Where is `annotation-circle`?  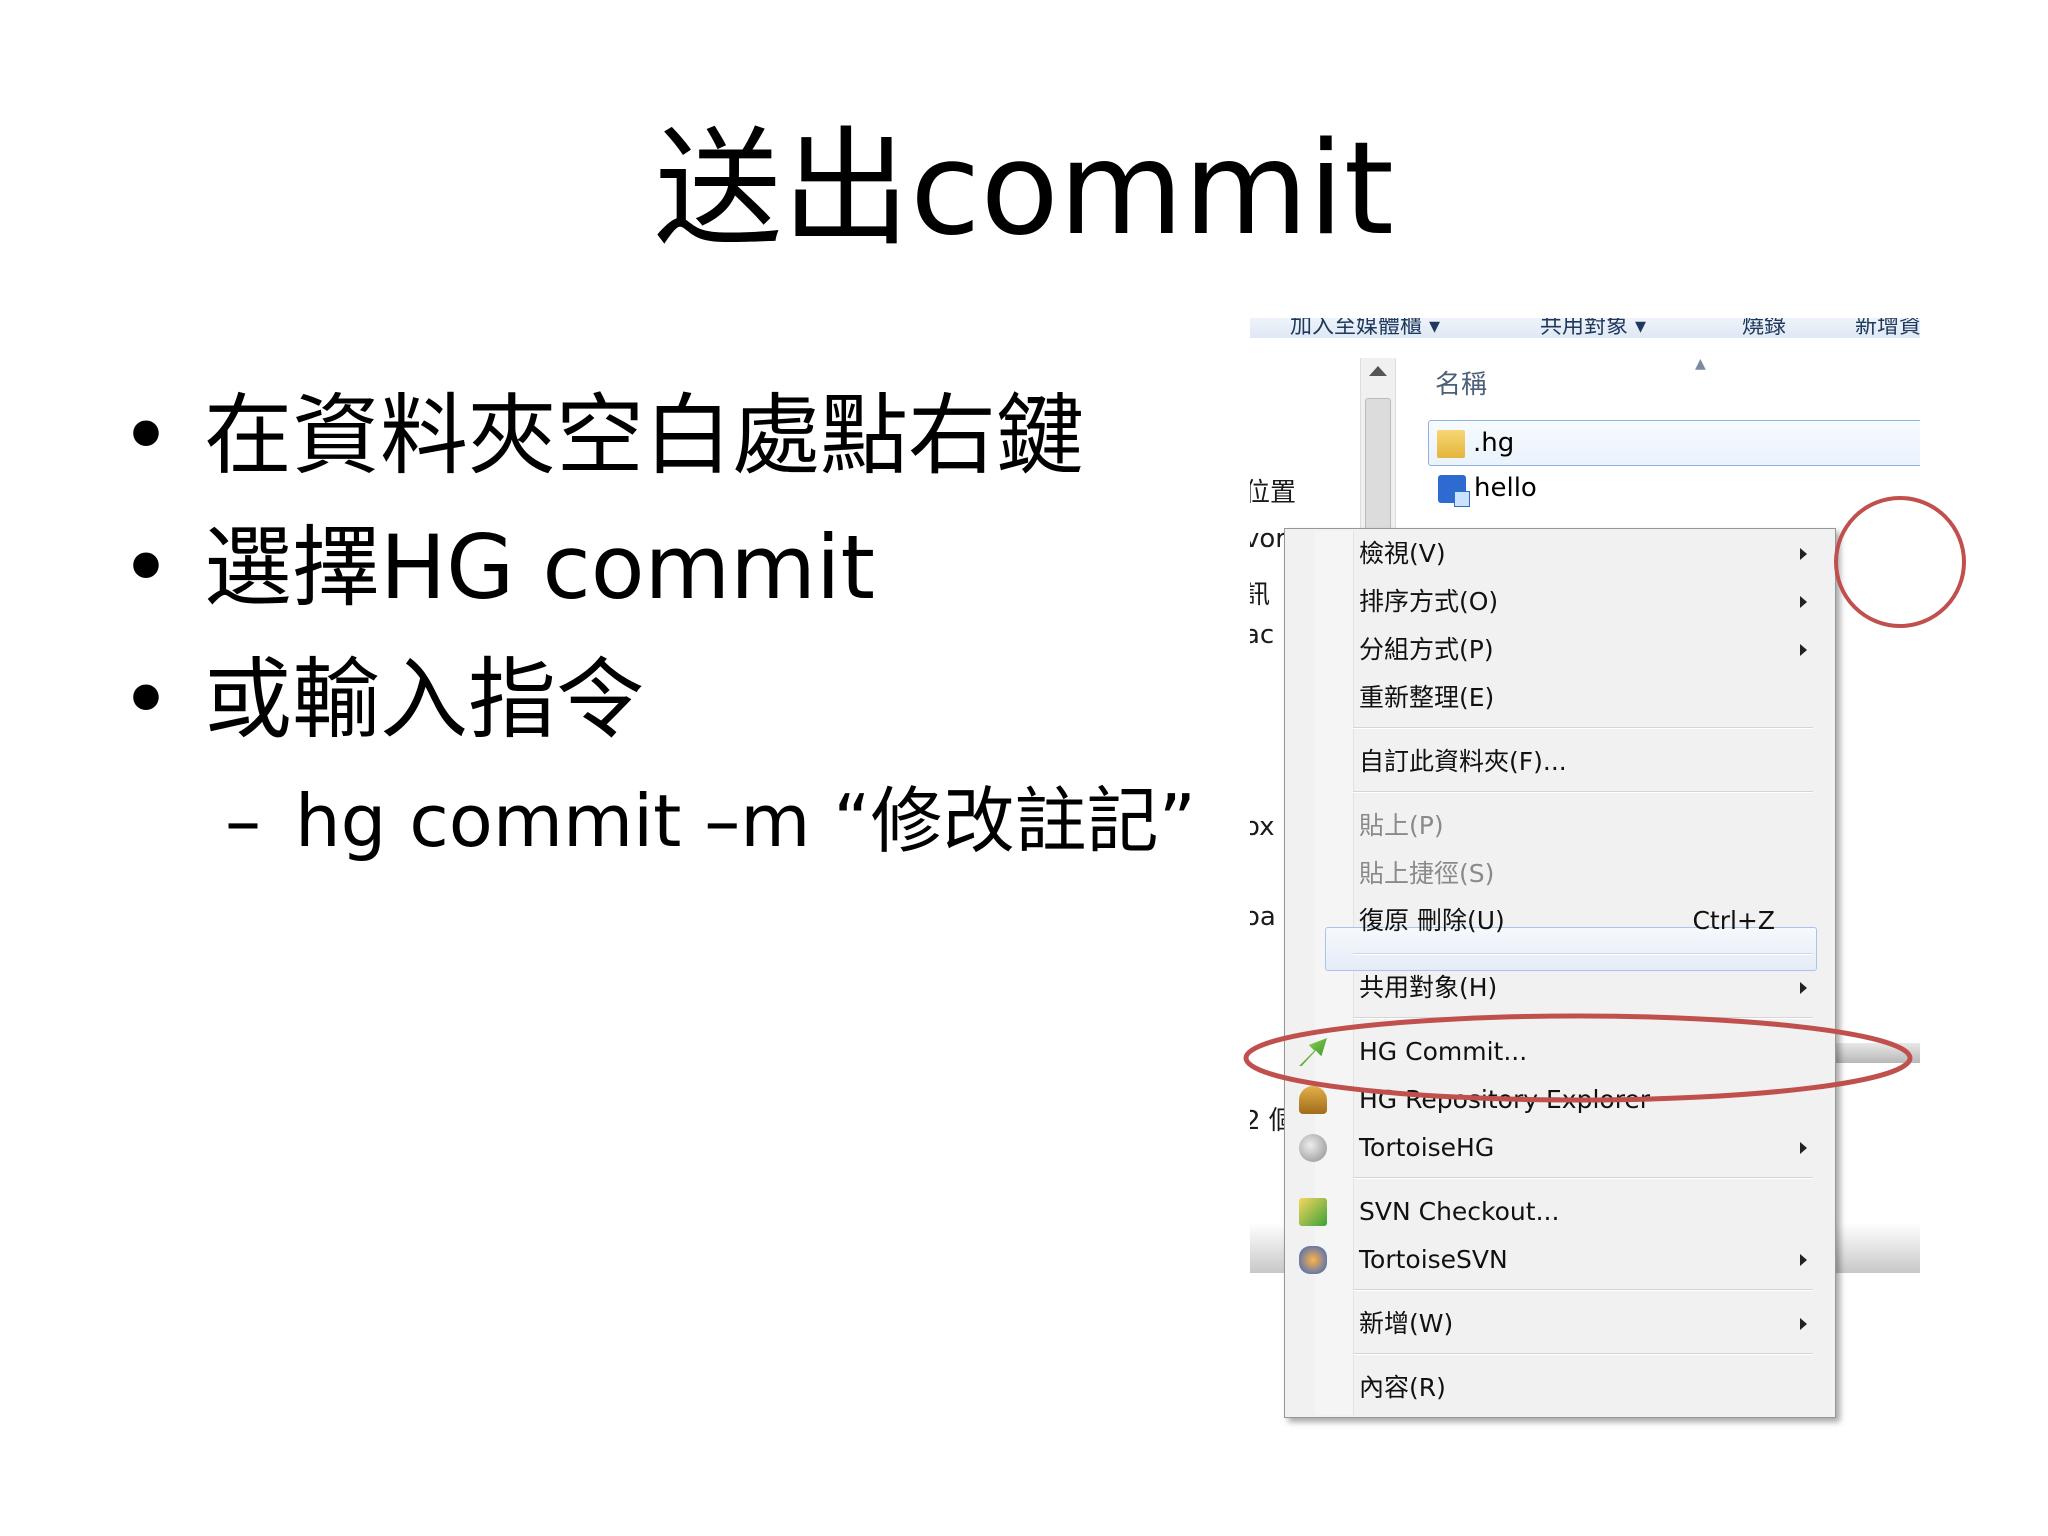
annotation-circle is located at coordinates (1900, 562).